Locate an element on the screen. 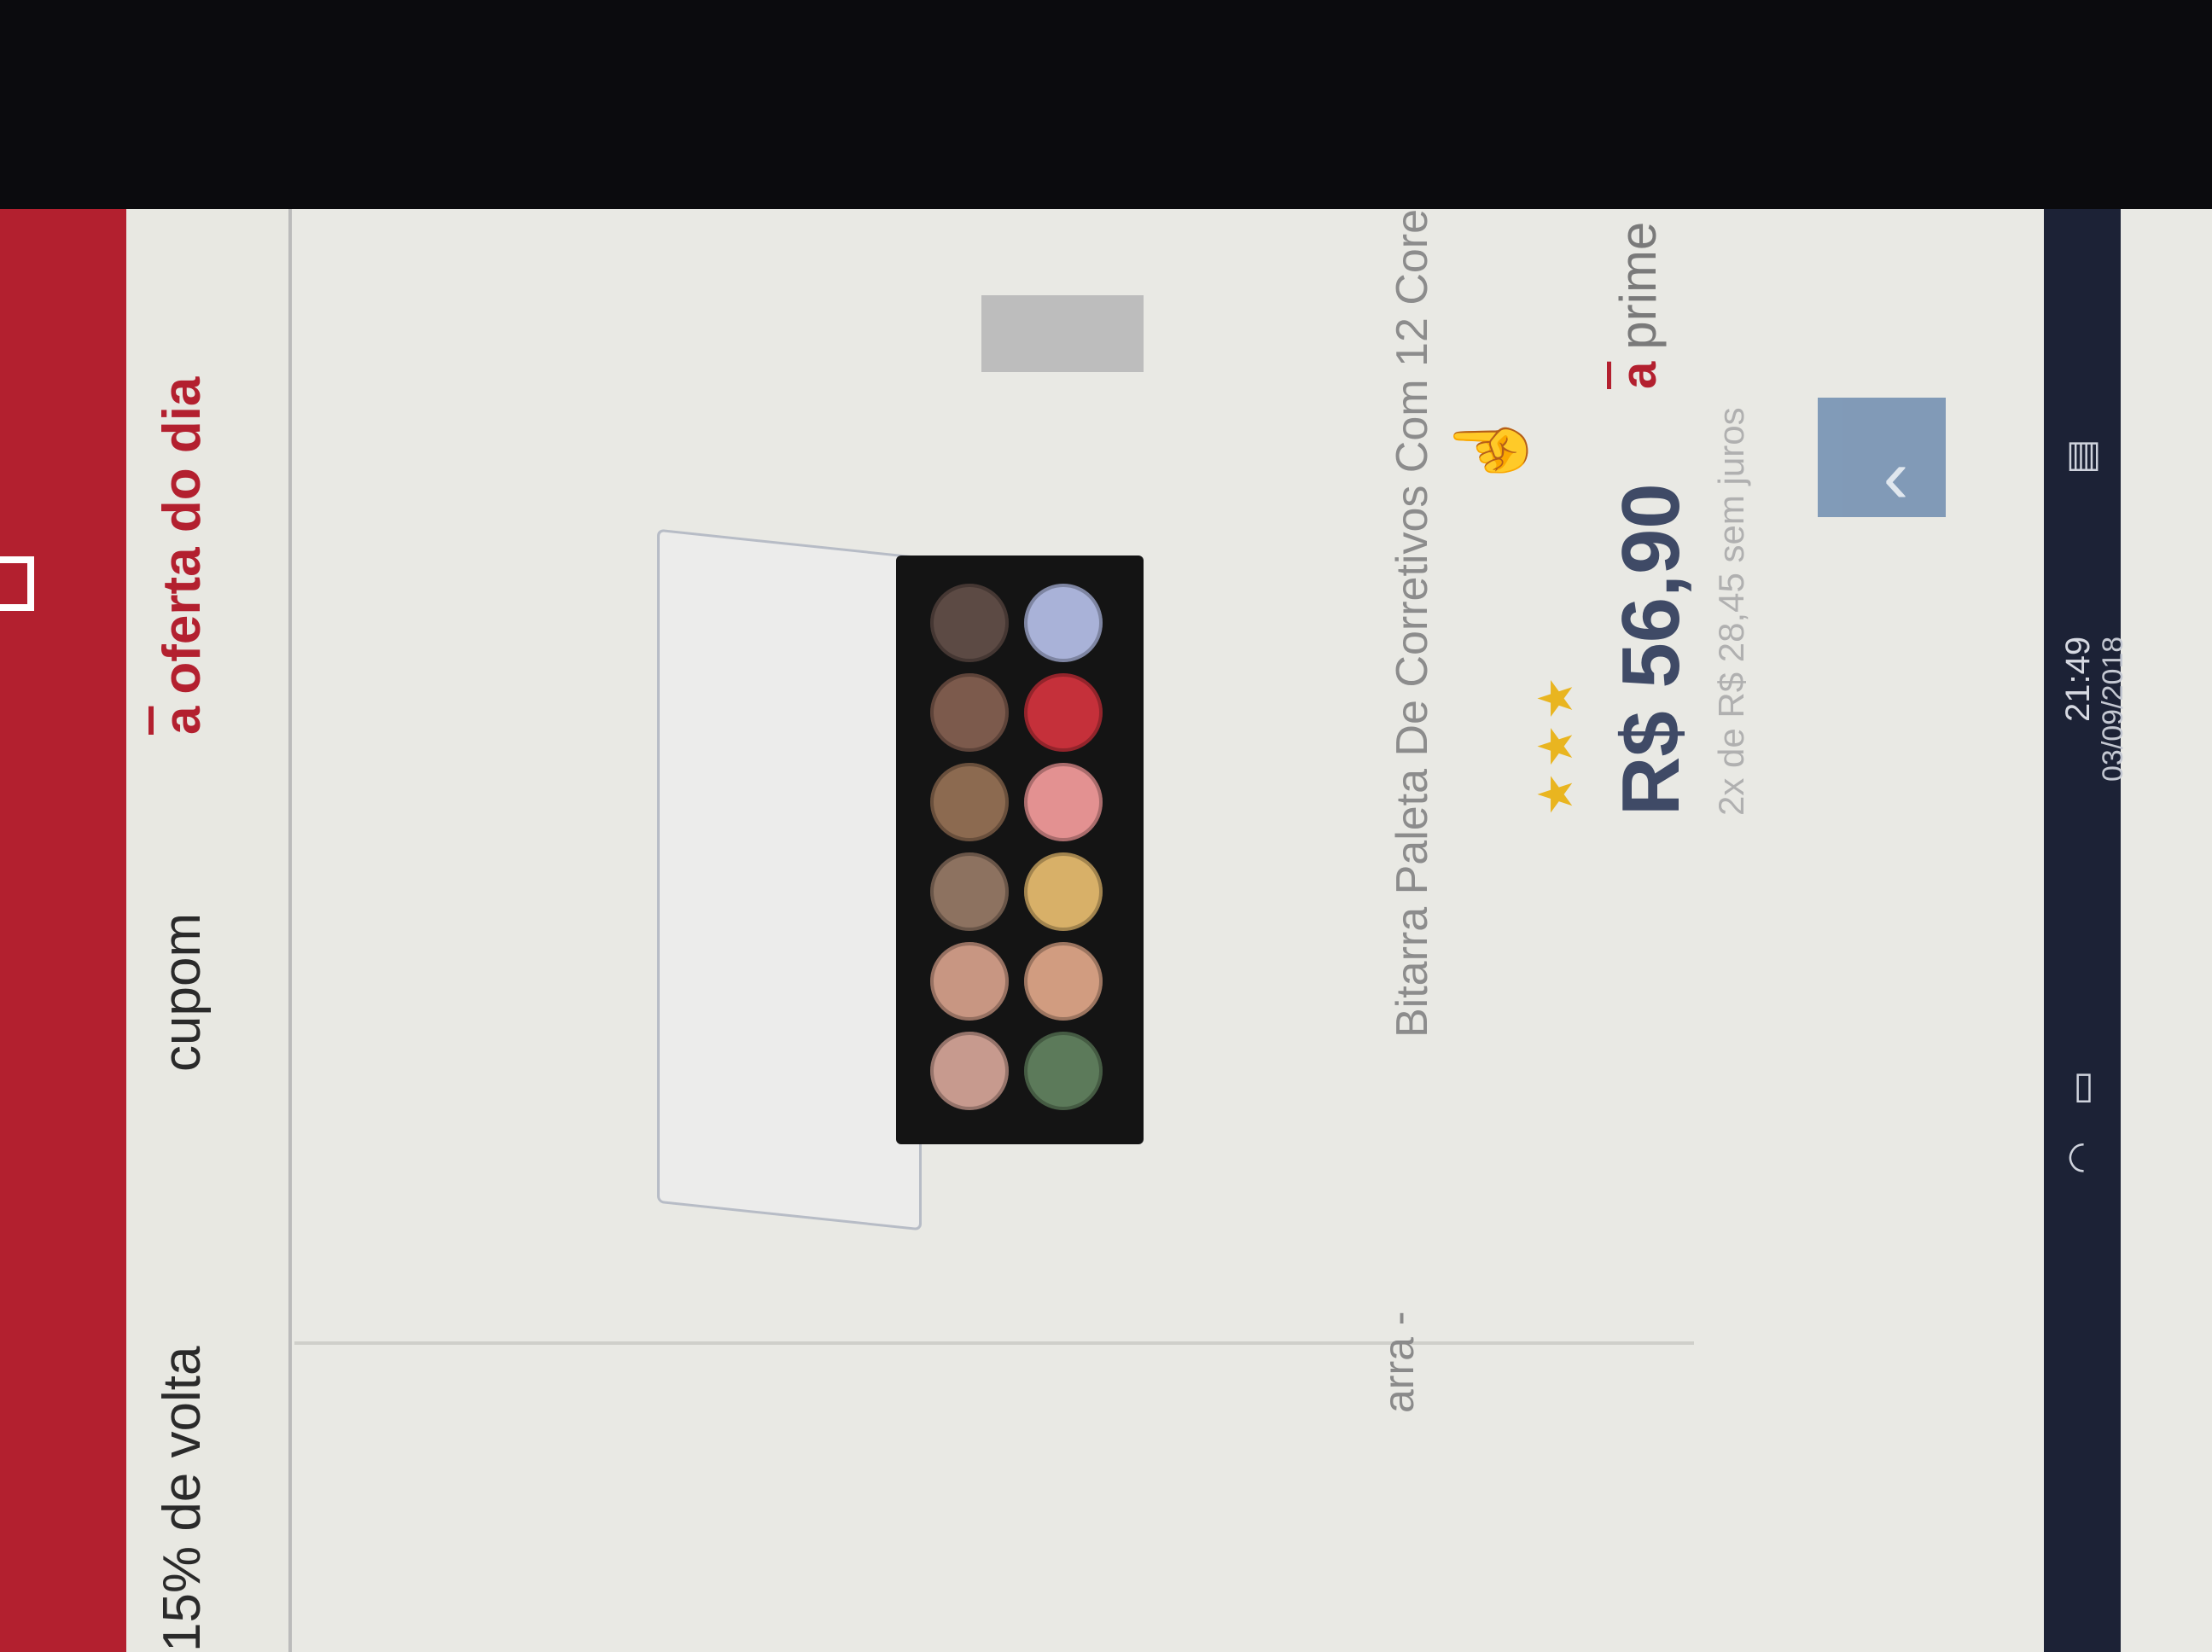 The width and height of the screenshot is (2212, 1652). clock-time: 21:49 is located at coordinates (2078, 679).